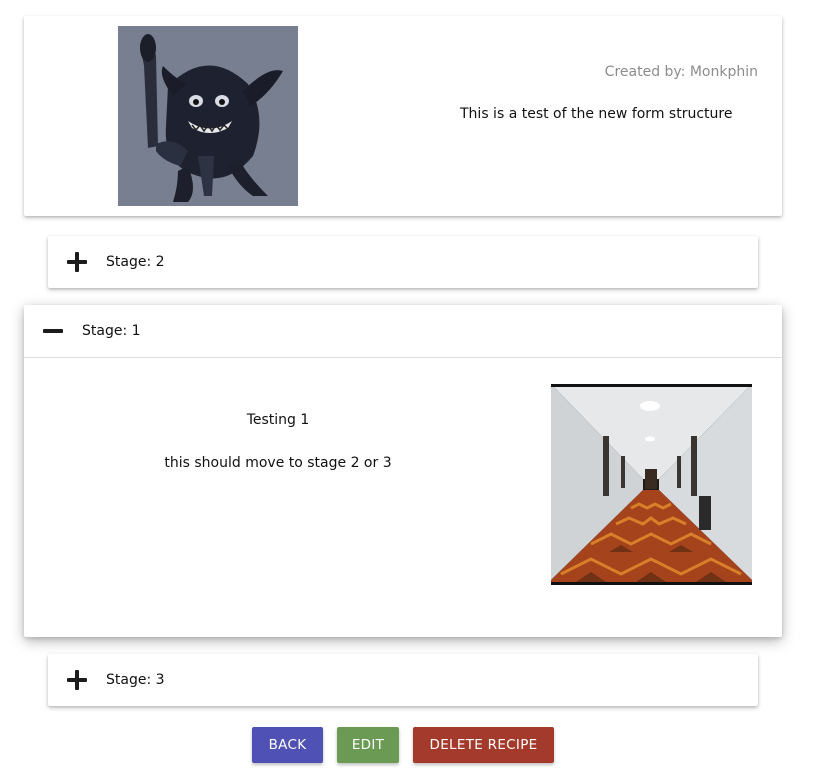 This screenshot has height=781, width=818. I want to click on minus-icon, so click(53, 331).